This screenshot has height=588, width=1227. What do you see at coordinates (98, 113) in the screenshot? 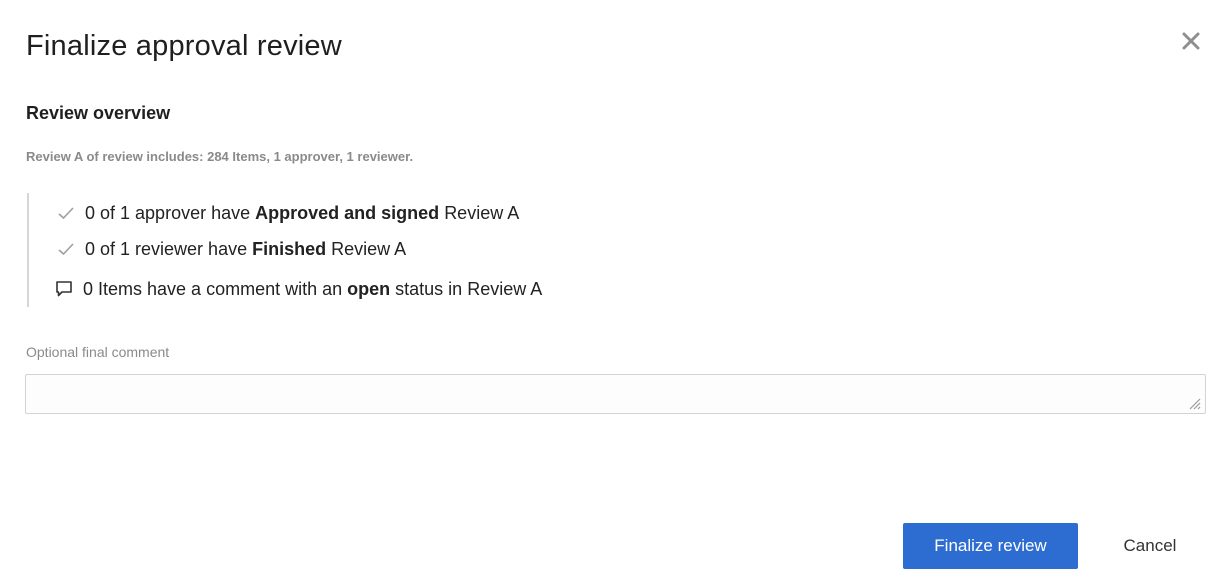
I see `review-overview-heading: Review overview` at bounding box center [98, 113].